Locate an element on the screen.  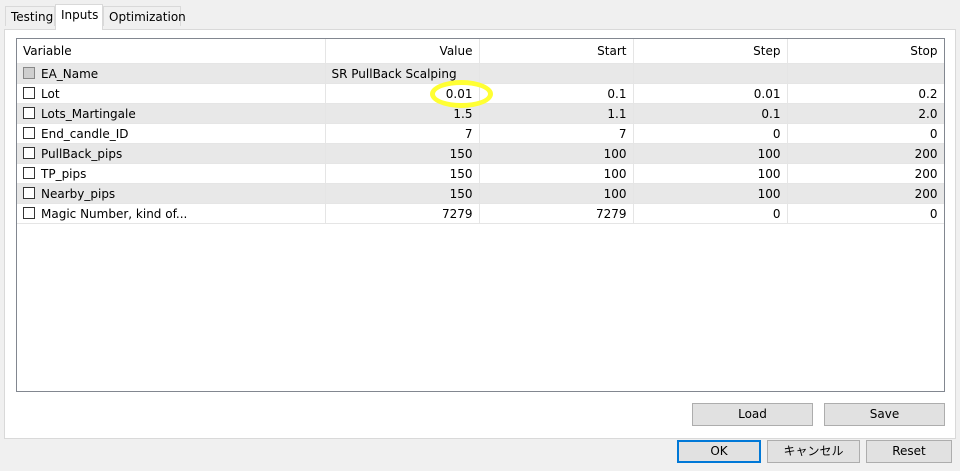
step-cell: 0.1 is located at coordinates (710, 113).